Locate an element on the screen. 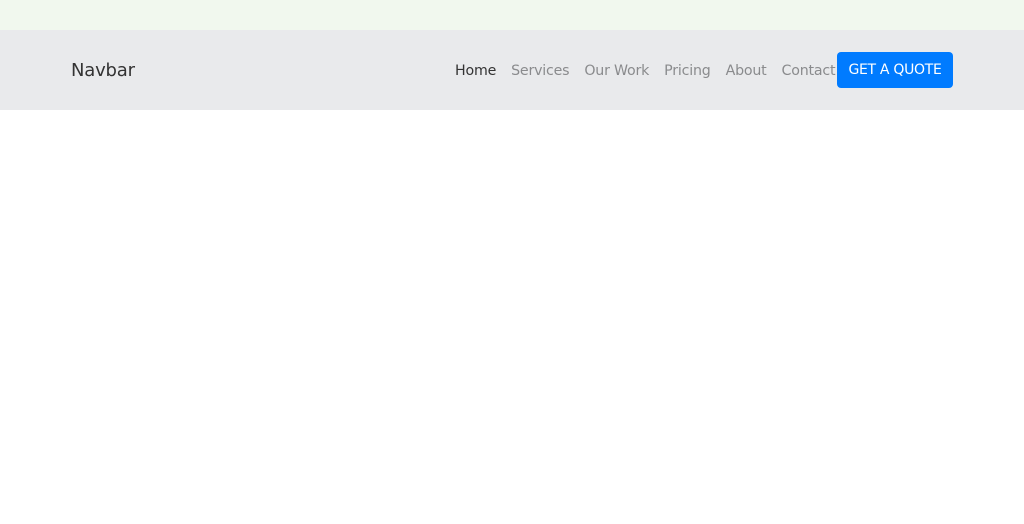 This screenshot has width=1024, height=524. top-band is located at coordinates (512, 15).